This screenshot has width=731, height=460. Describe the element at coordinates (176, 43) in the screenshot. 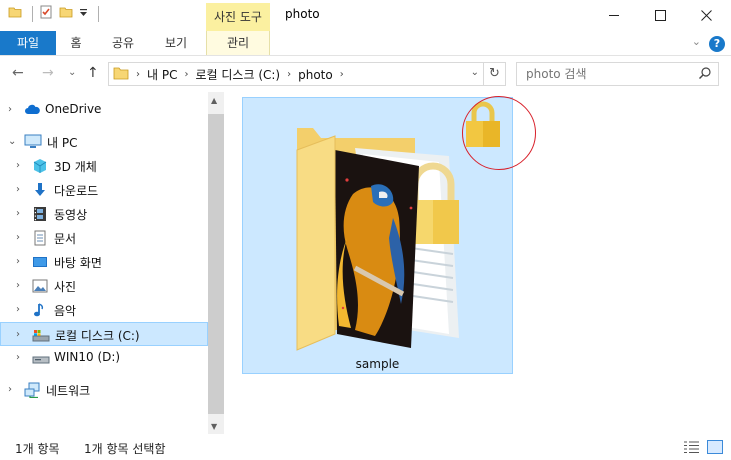

I see `tab-view: 보기` at that location.